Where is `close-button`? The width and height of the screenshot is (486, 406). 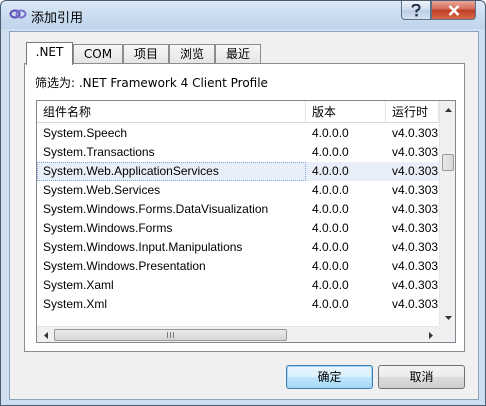 close-button is located at coordinates (453, 10).